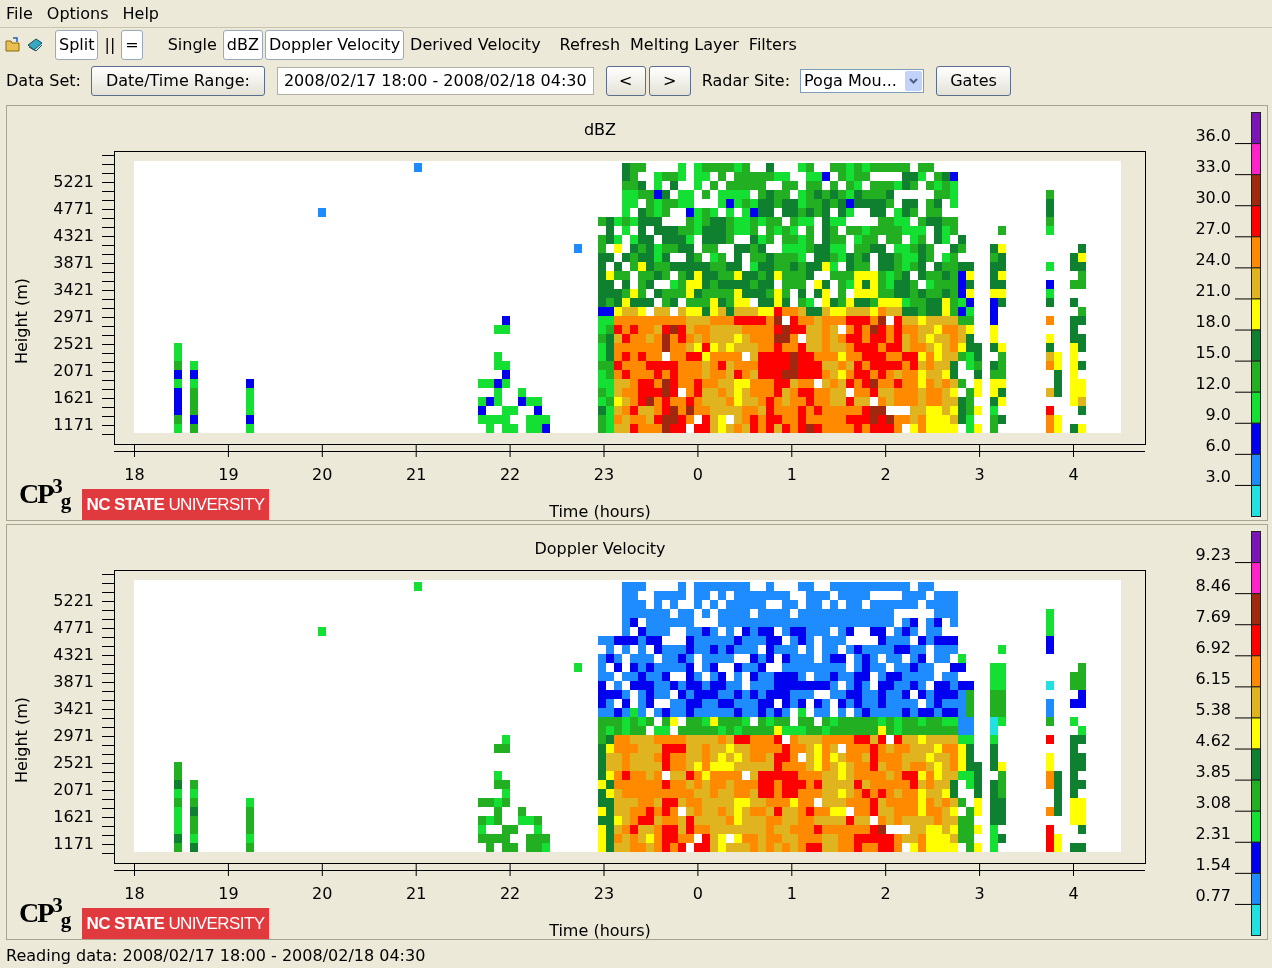 The width and height of the screenshot is (1272, 968). I want to click on date-range-field: 2008/02/17 18:00 - 2008/02/18 04:30, so click(435, 81).